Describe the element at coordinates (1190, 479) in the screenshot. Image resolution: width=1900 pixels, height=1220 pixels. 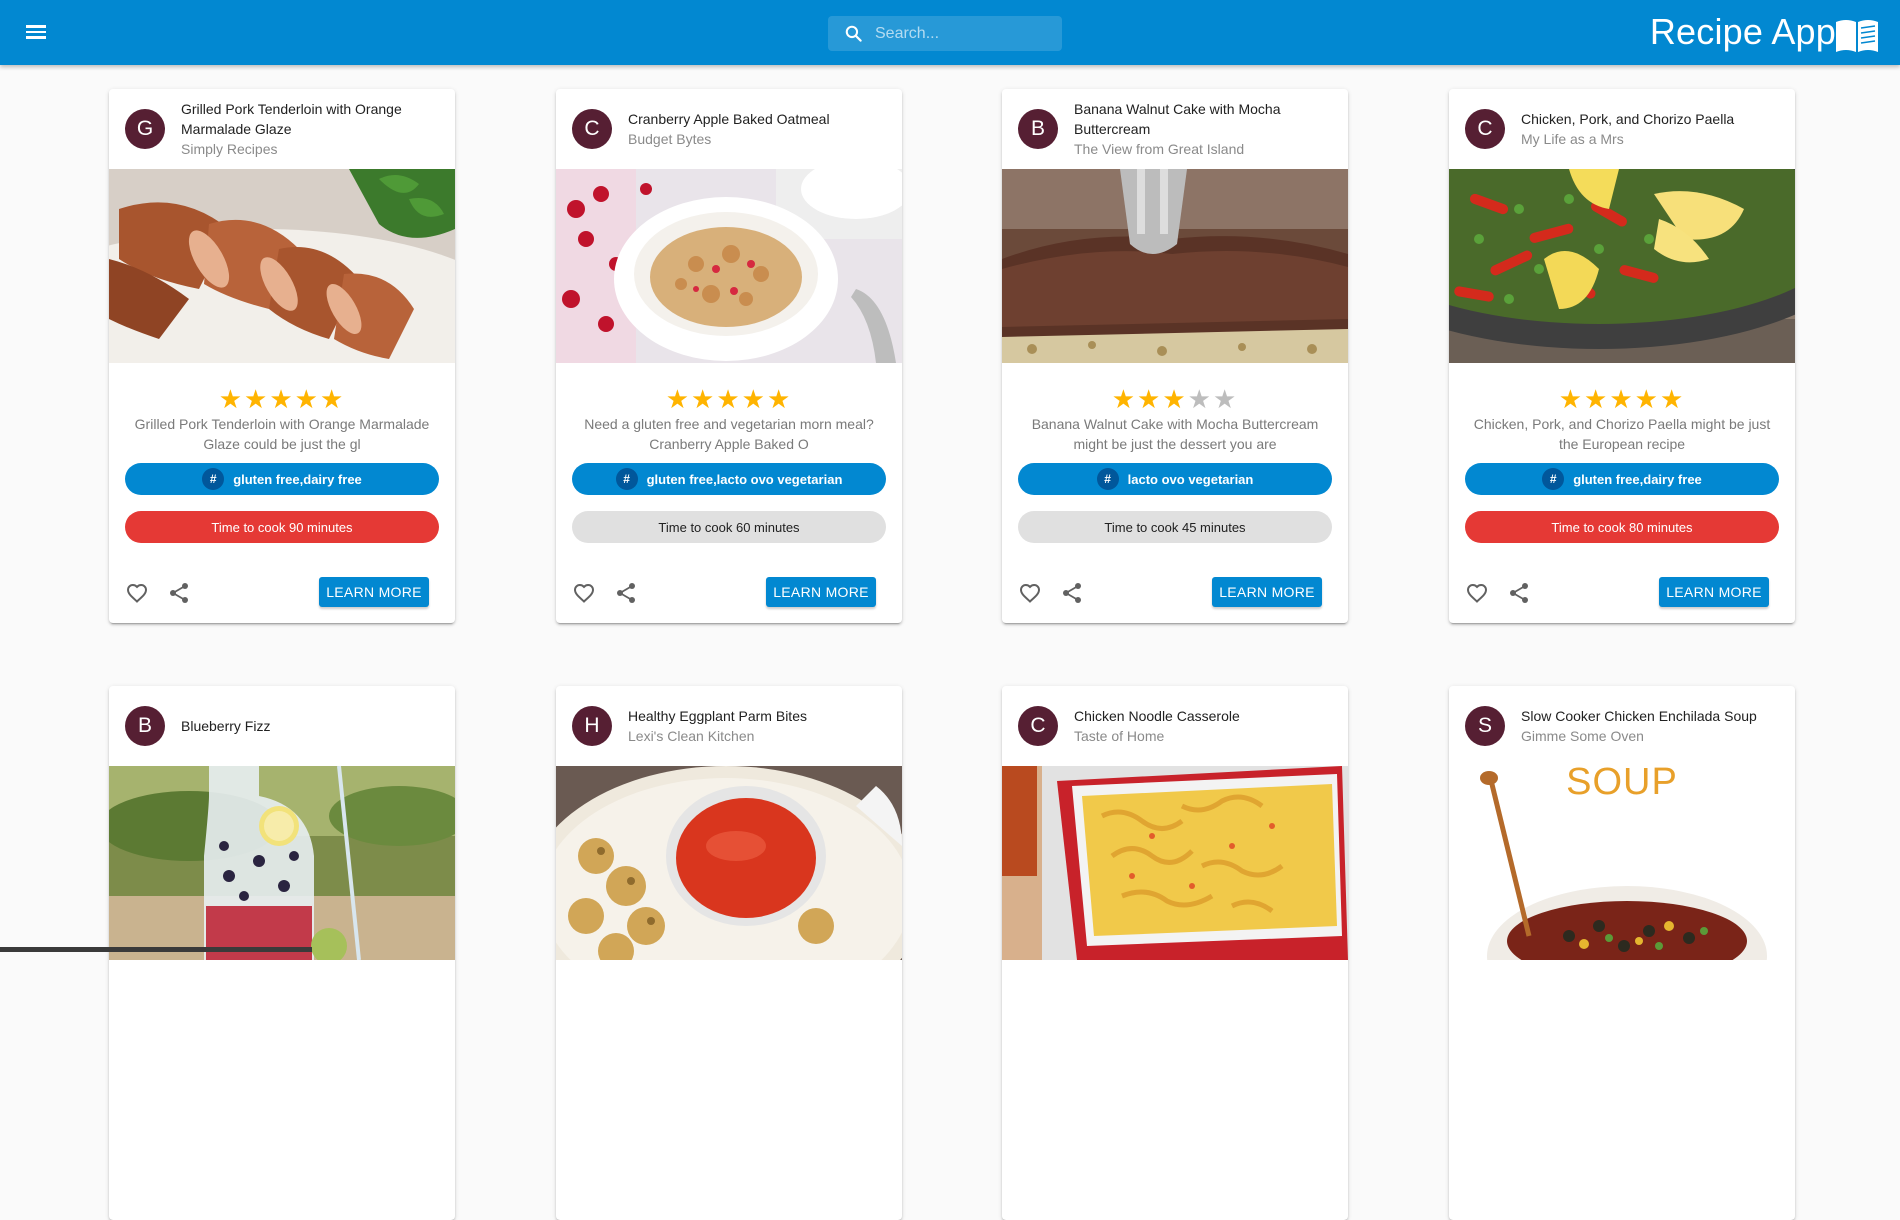
I see `diet-tags-label: lacto ovo vegetarian` at that location.